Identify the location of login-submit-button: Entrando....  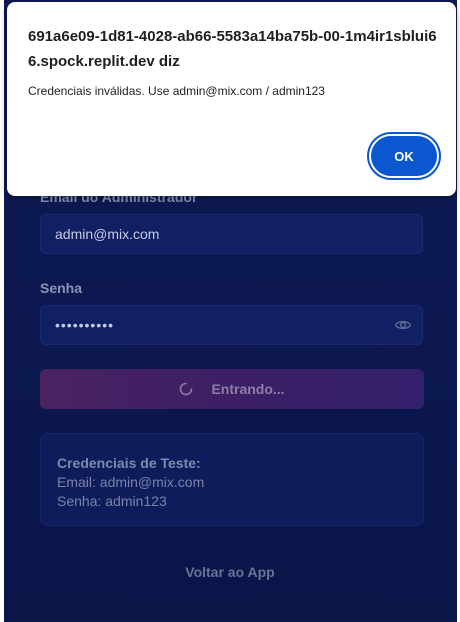
(232, 389).